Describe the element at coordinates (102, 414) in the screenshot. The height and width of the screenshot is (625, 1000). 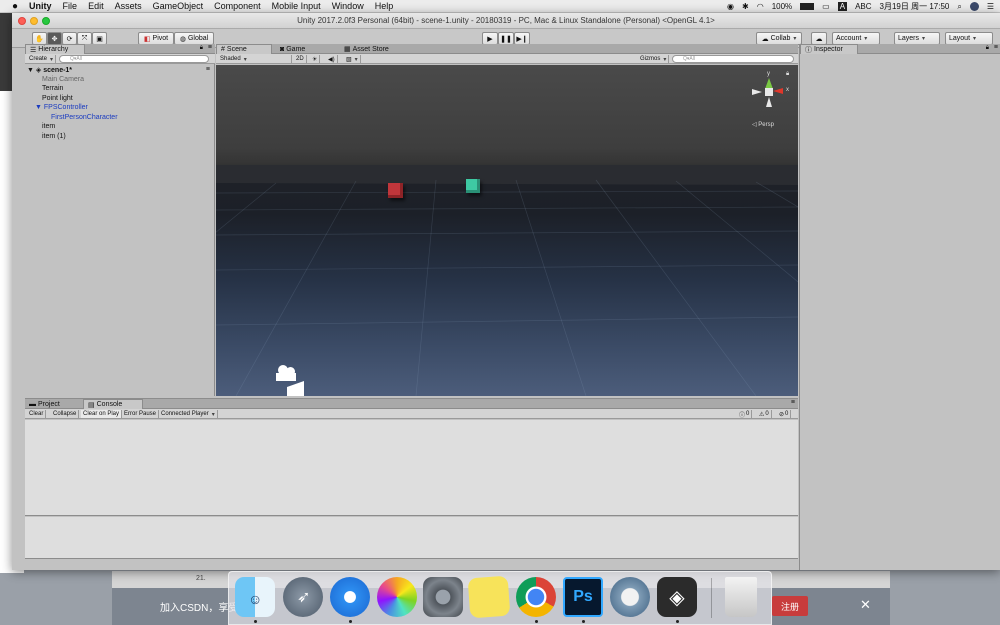
I see `clear-on-play-button: Clear on Play` at that location.